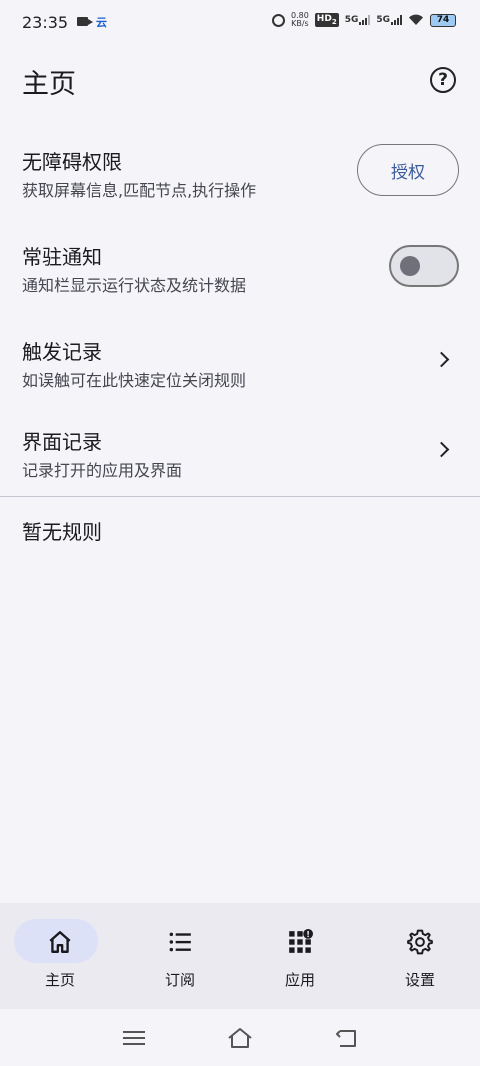  I want to click on help-icon: ?, so click(443, 80).